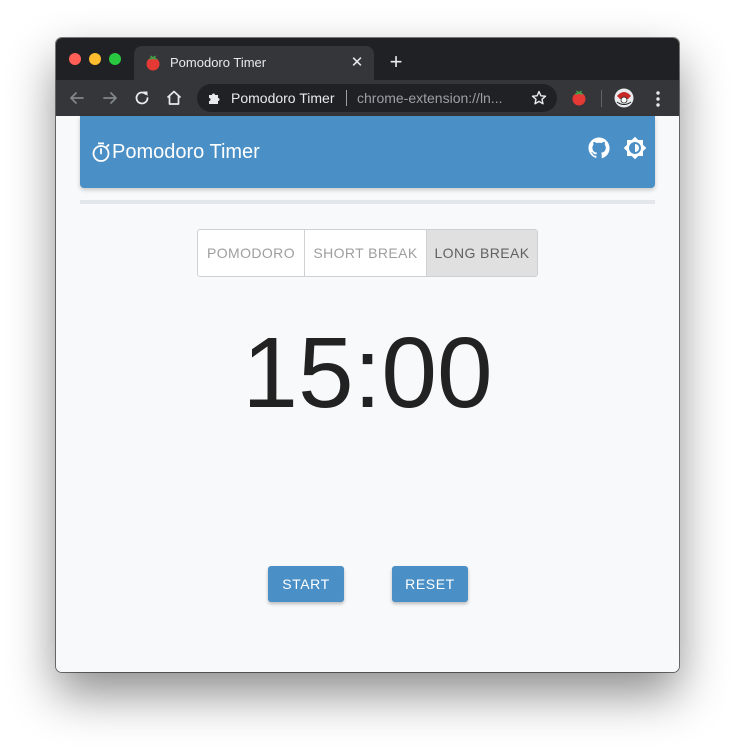 The width and height of the screenshot is (735, 746). I want to click on mode-selector: POMODORO SHORT BREAK LONG BREAK, so click(367, 253).